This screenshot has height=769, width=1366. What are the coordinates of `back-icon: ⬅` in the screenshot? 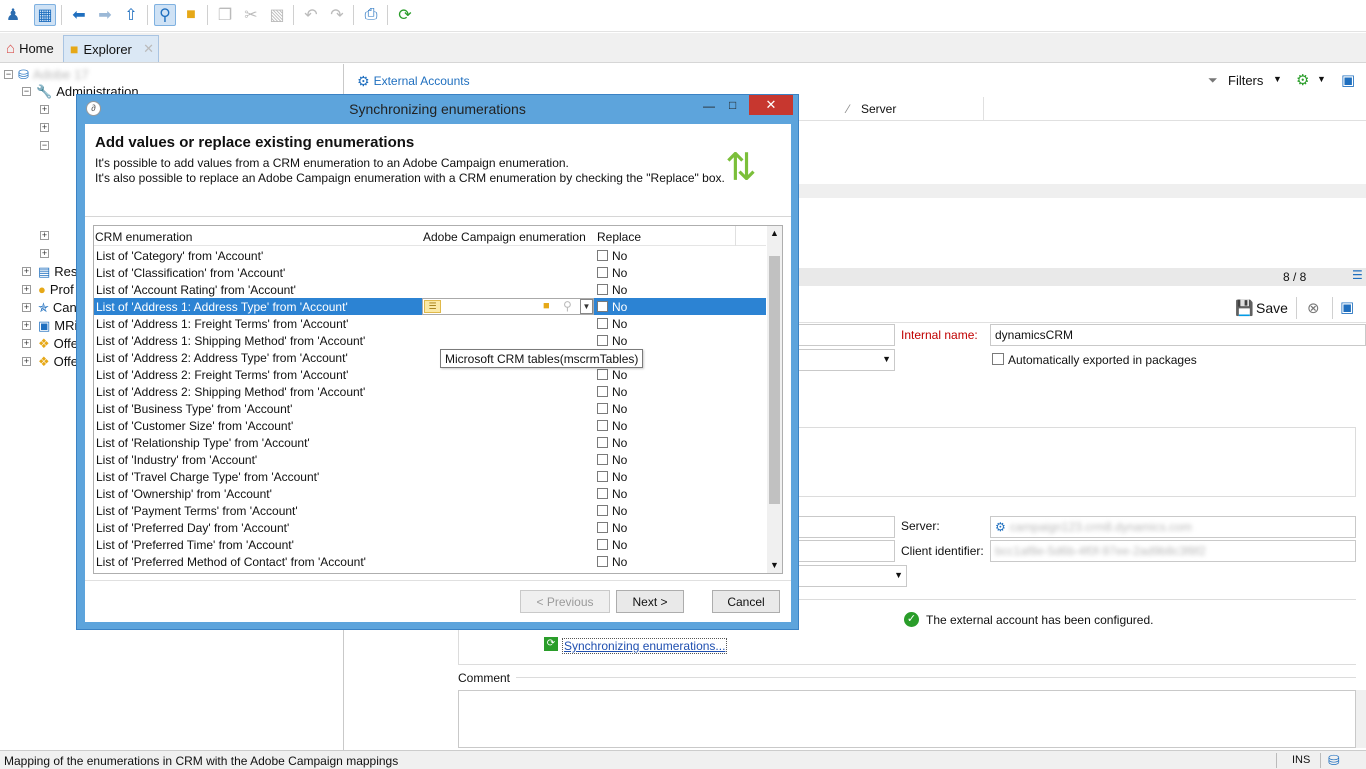 It's located at (79, 15).